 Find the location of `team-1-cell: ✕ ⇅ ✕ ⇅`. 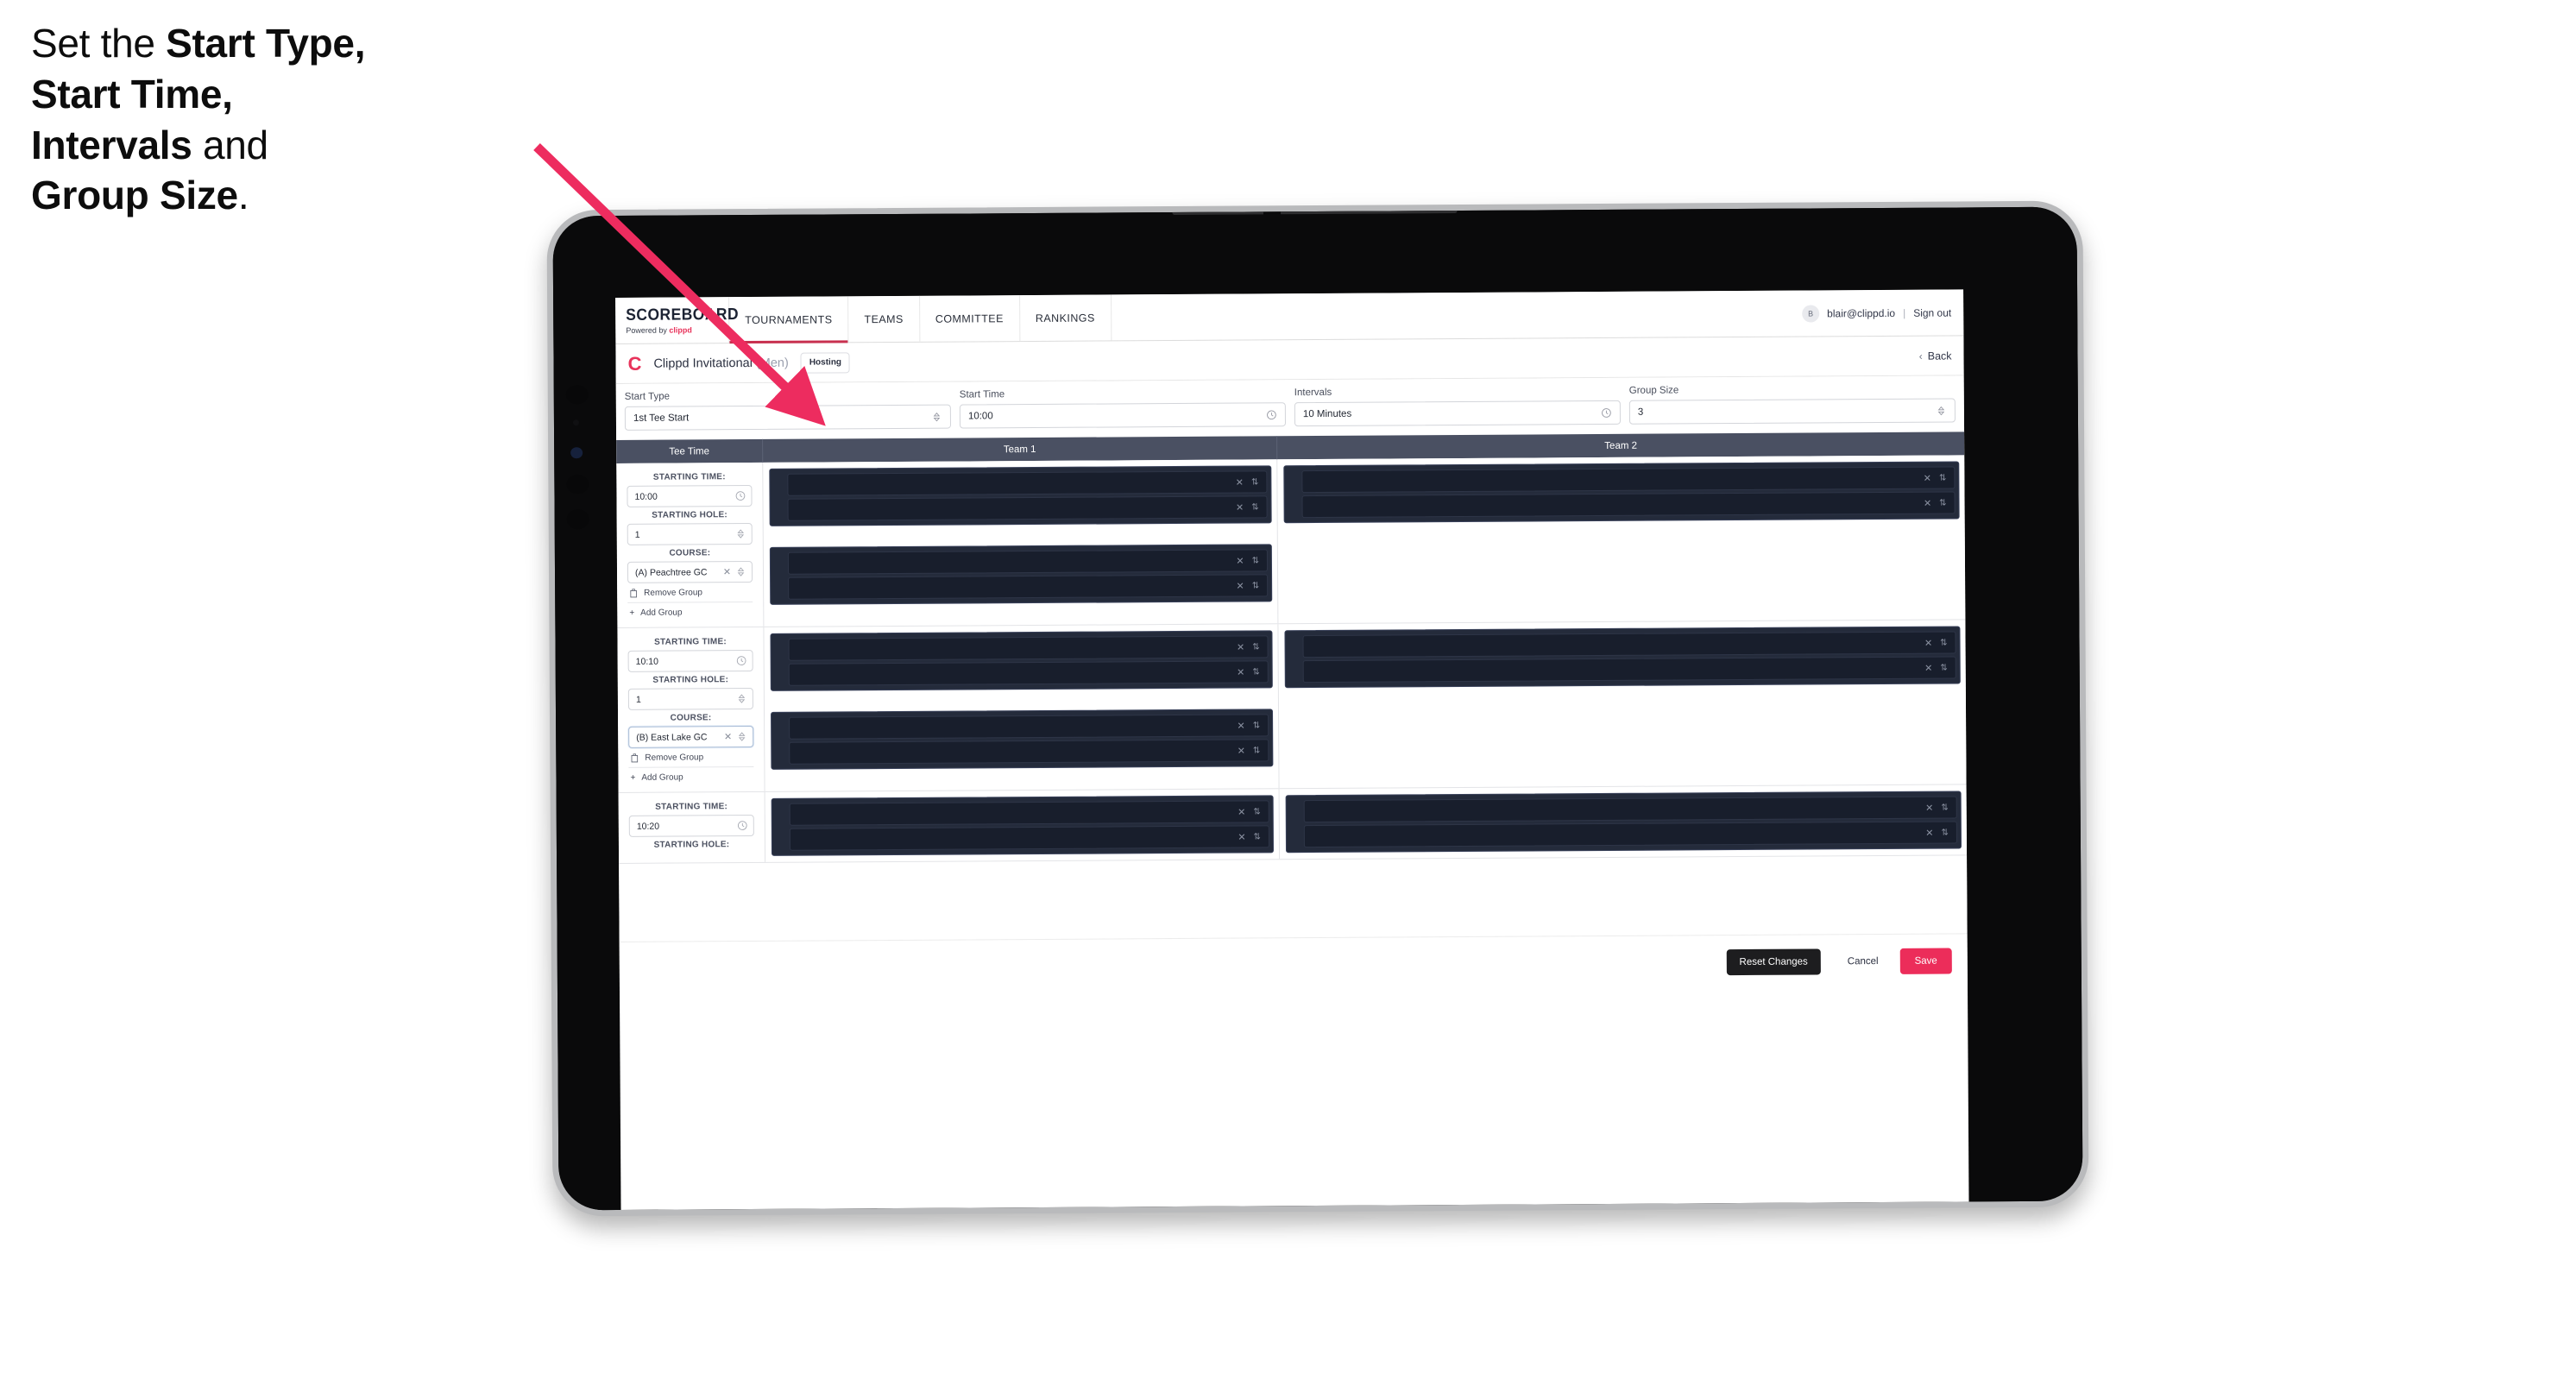

team-1-cell: ✕ ⇅ ✕ ⇅ is located at coordinates (1023, 826).